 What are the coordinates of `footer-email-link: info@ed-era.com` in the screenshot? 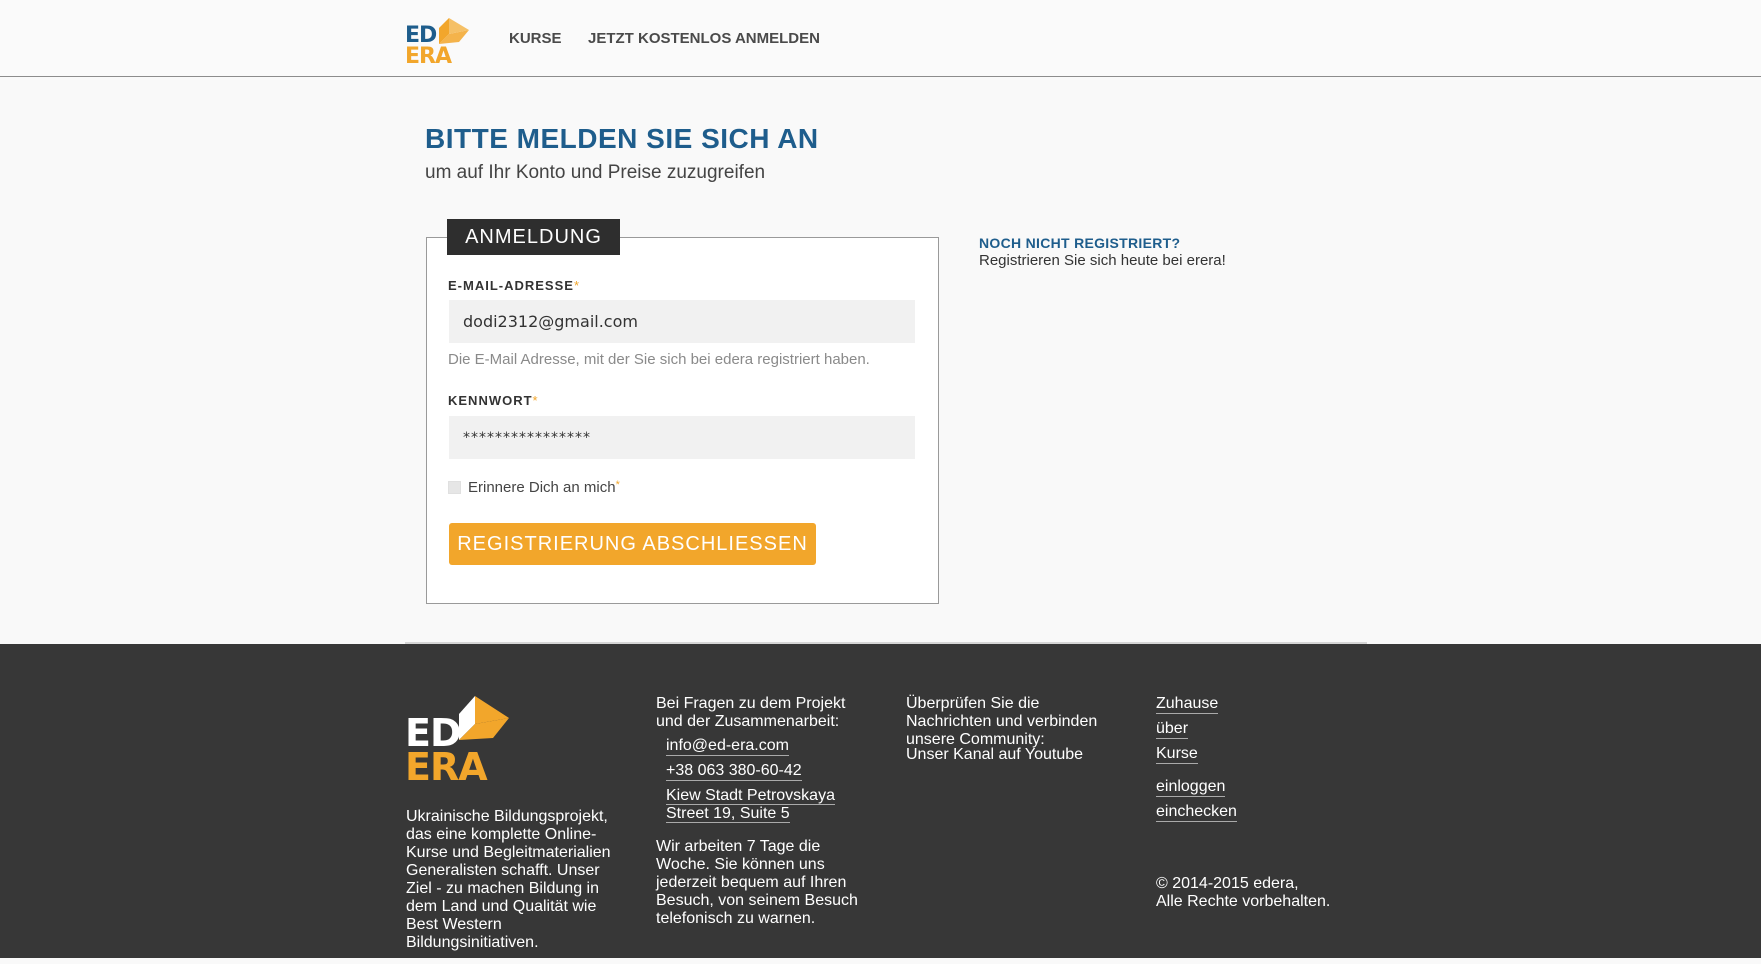 It's located at (727, 746).